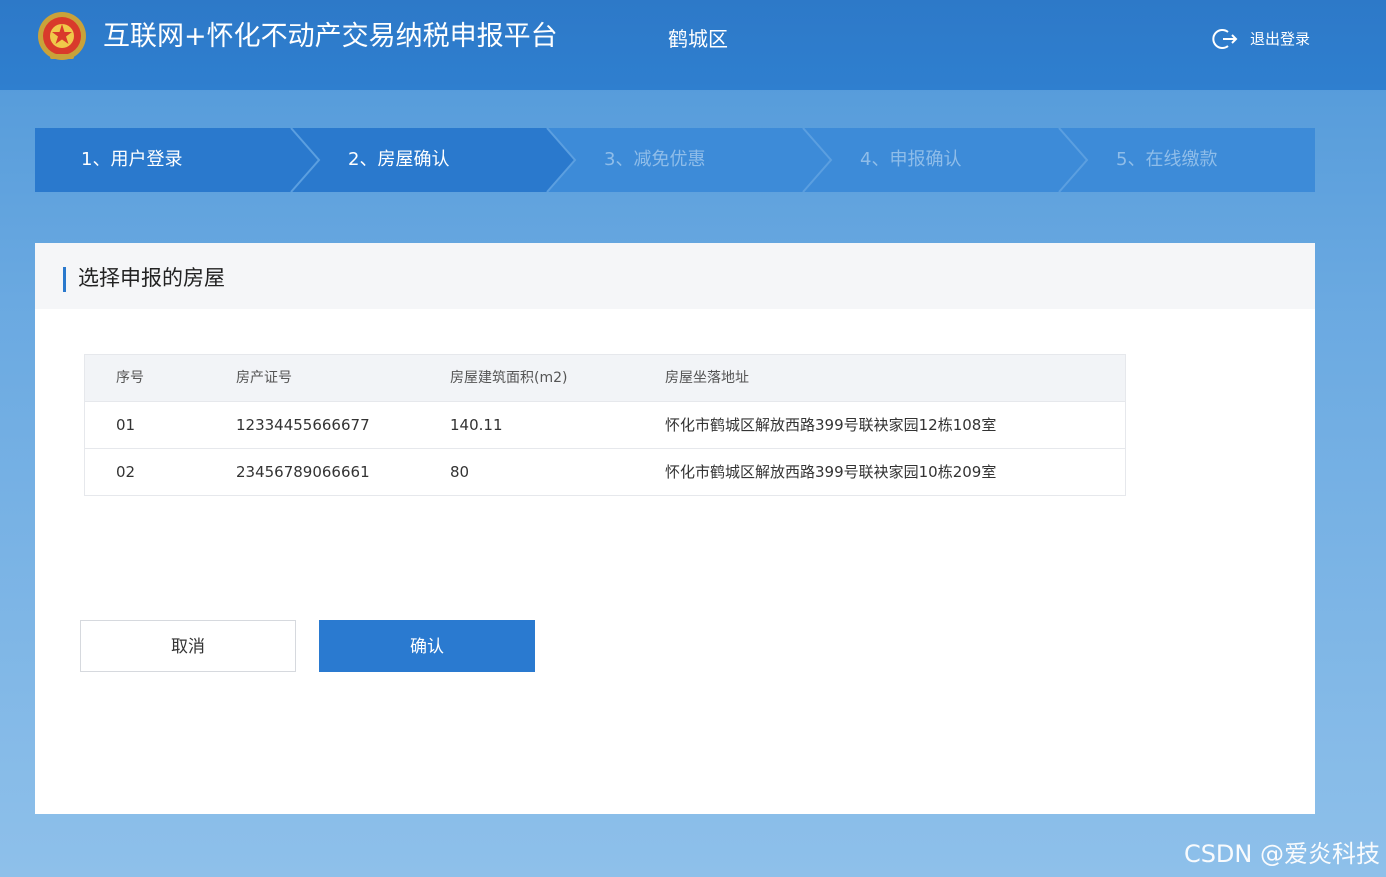 Image resolution: width=1386 pixels, height=877 pixels. Describe the element at coordinates (675, 276) in the screenshot. I see `section-header: 选择申报的房屋` at that location.